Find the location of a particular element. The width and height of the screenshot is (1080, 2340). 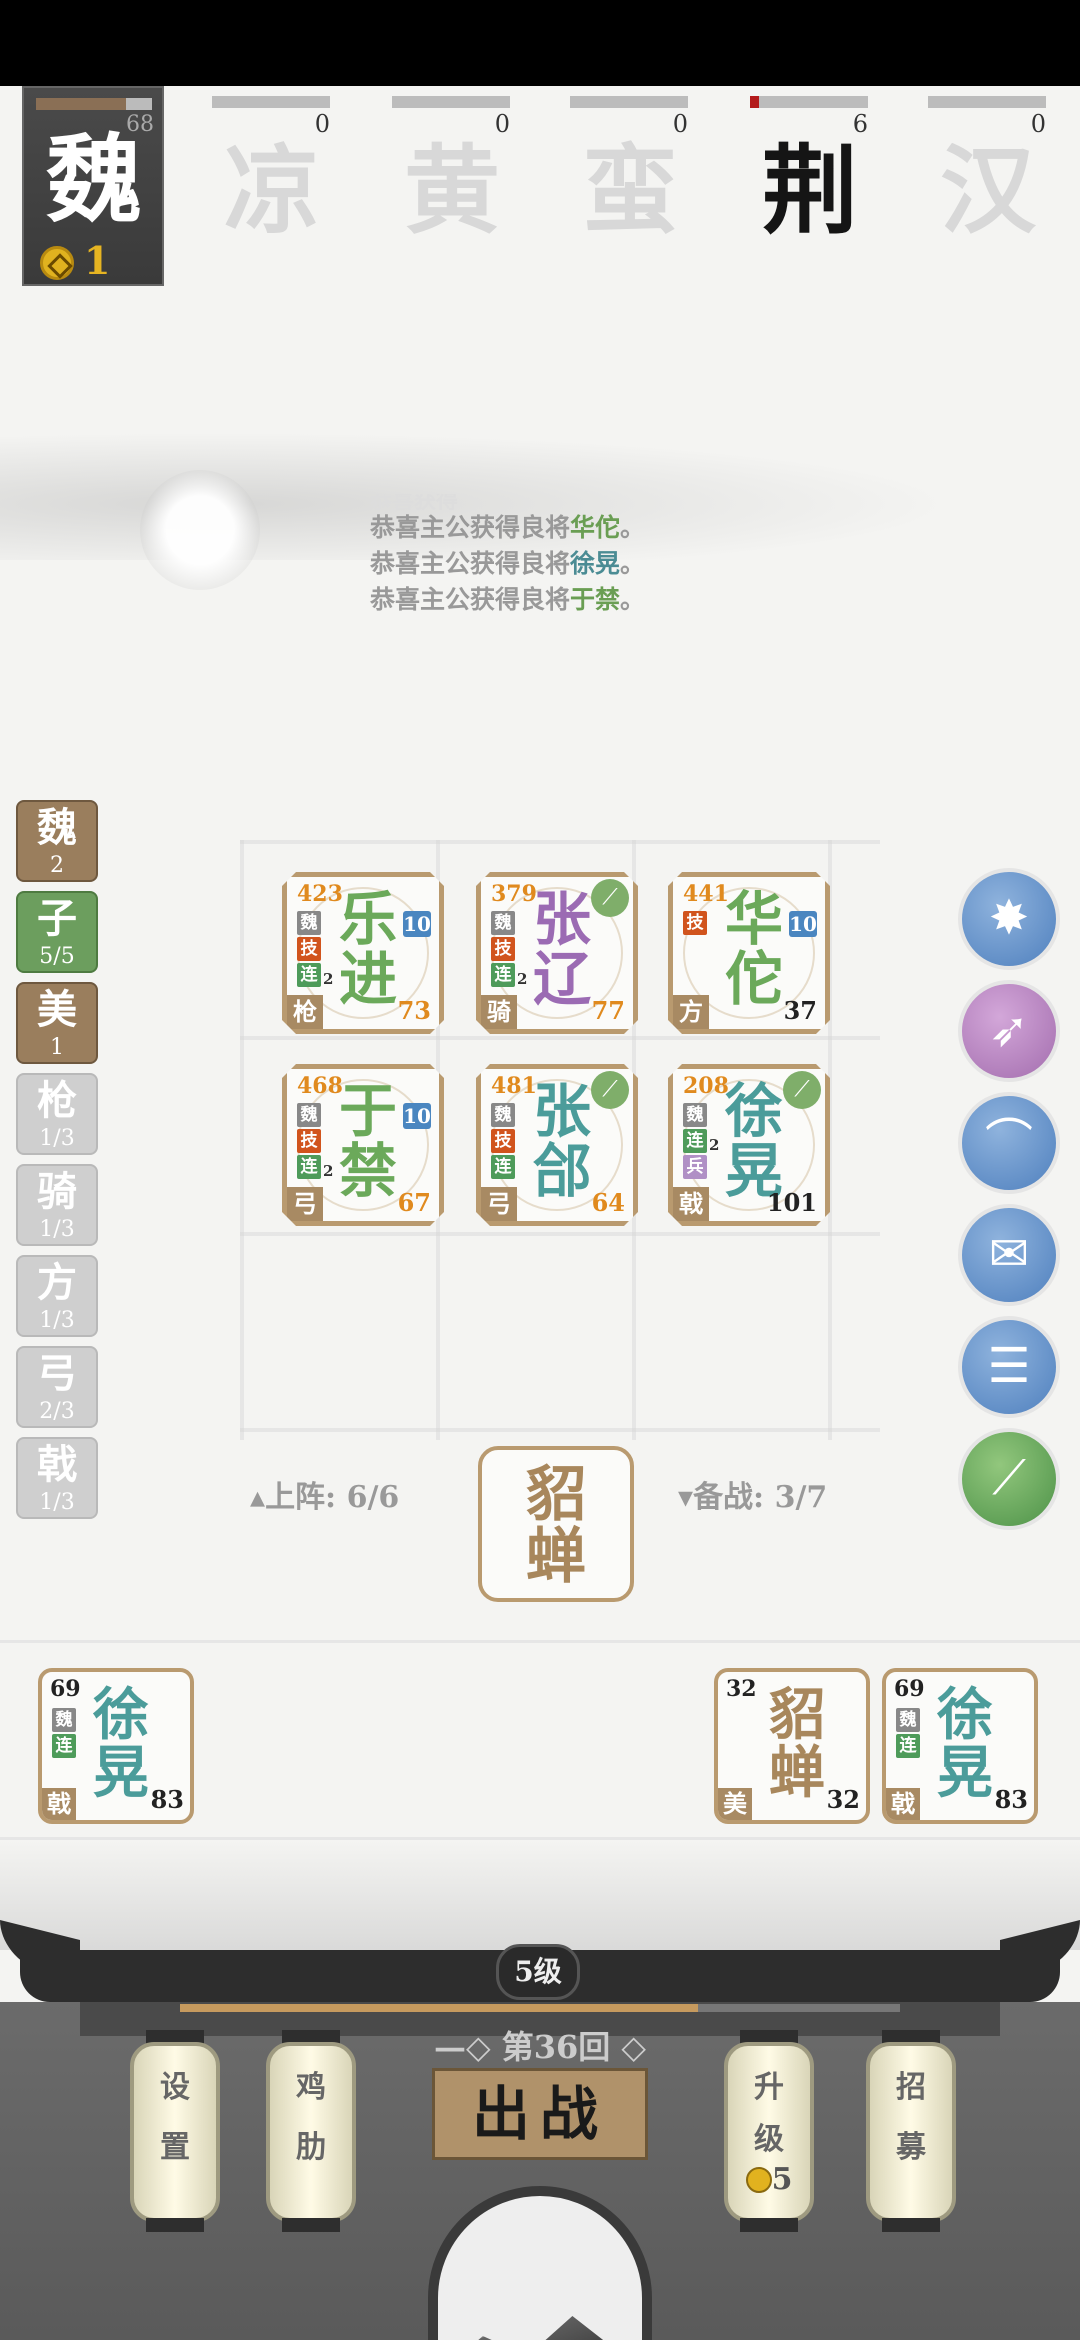

level-badge: 5级 is located at coordinates (538, 1972).